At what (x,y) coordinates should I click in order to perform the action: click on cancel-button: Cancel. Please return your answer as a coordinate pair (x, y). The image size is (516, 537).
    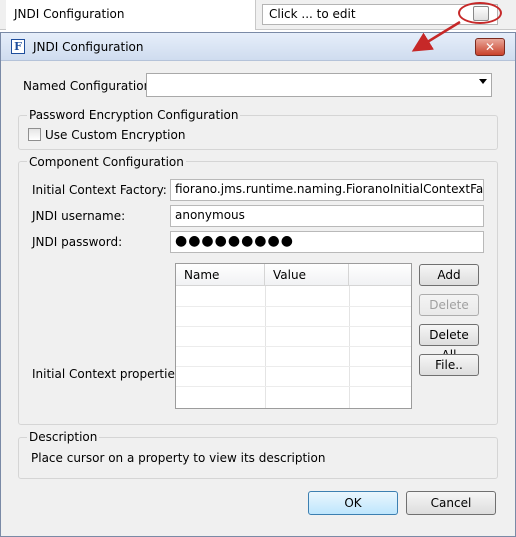
    Looking at the image, I should click on (451, 503).